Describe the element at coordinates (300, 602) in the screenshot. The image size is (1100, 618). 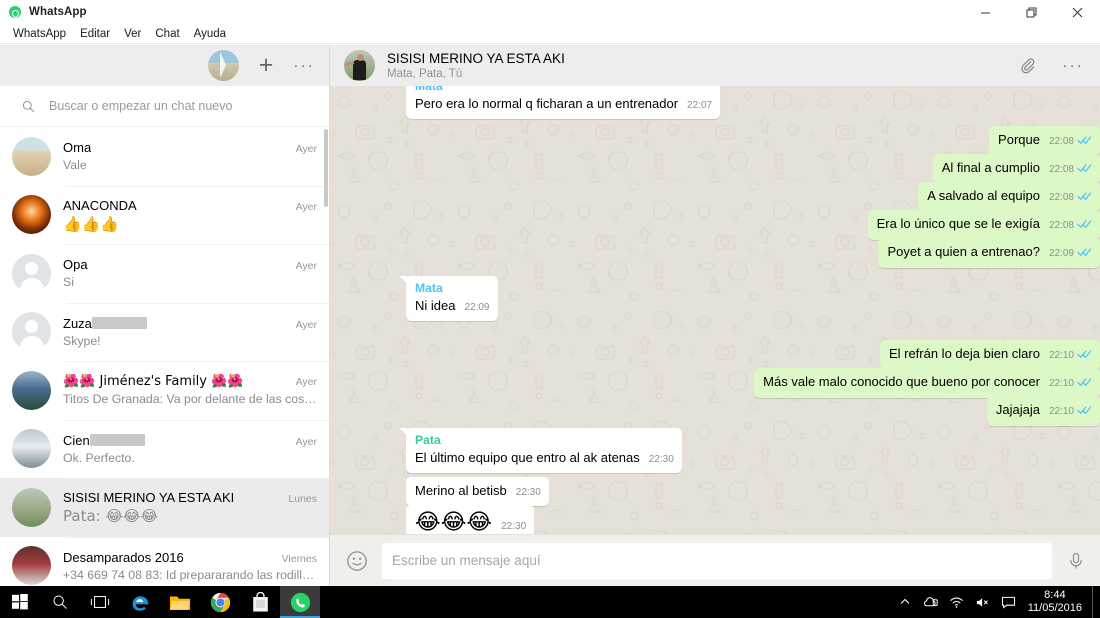
I see `whatsapp-icon` at that location.